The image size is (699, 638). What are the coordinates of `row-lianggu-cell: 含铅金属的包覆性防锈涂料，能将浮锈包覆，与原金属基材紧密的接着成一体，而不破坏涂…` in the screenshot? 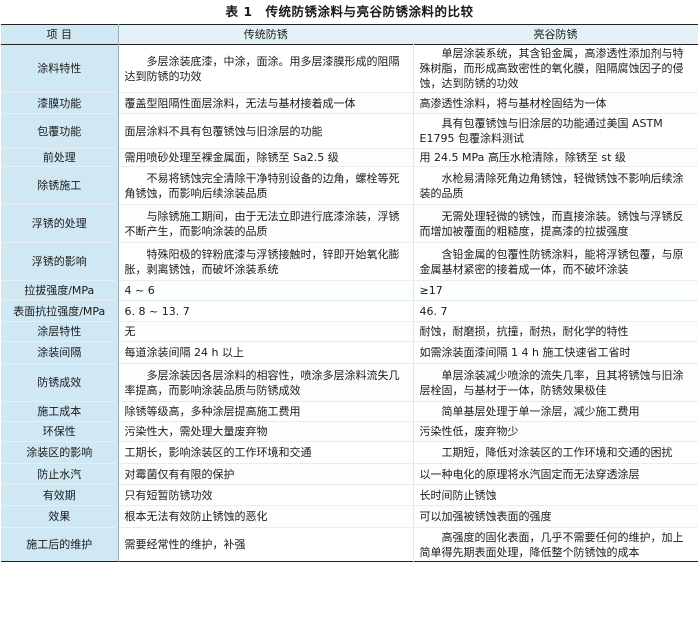 It's located at (555, 261).